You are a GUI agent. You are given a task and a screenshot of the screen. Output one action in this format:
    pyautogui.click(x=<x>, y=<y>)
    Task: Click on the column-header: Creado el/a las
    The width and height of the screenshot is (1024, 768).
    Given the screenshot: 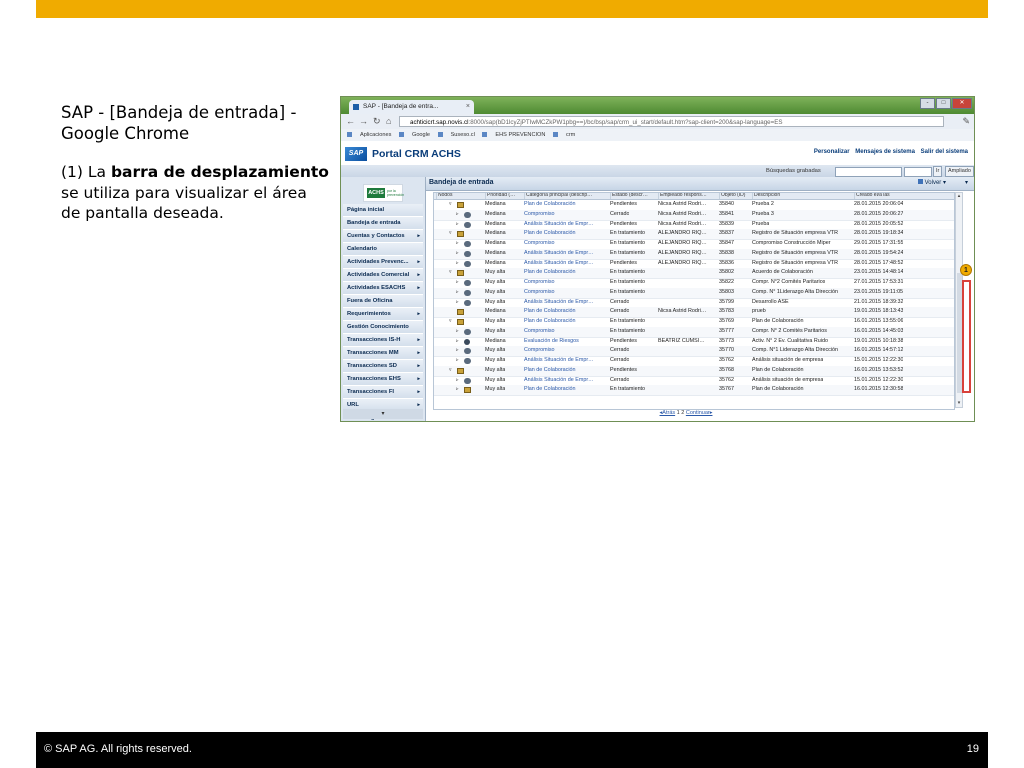 What is the action you would take?
    pyautogui.click(x=889, y=196)
    